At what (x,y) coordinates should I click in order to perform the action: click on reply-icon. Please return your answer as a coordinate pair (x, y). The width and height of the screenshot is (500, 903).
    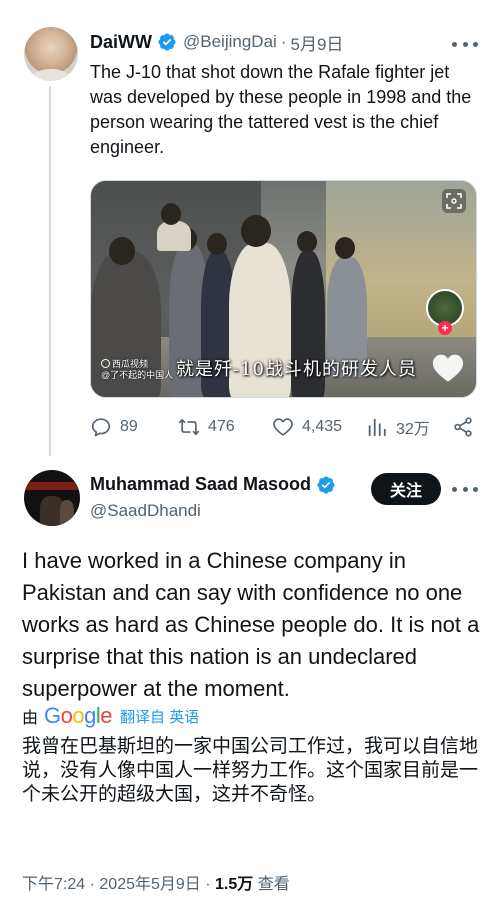
    Looking at the image, I should click on (101, 427).